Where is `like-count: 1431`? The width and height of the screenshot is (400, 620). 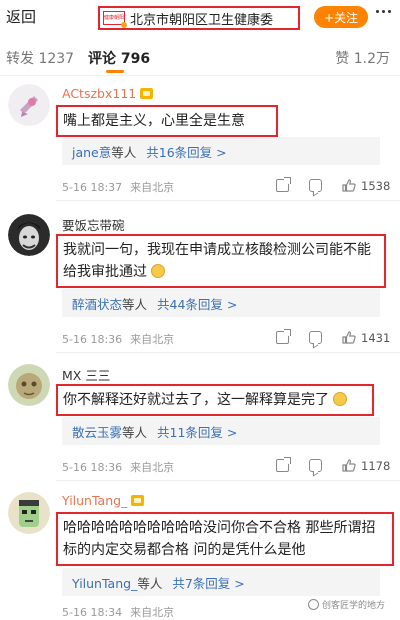 like-count: 1431 is located at coordinates (376, 338).